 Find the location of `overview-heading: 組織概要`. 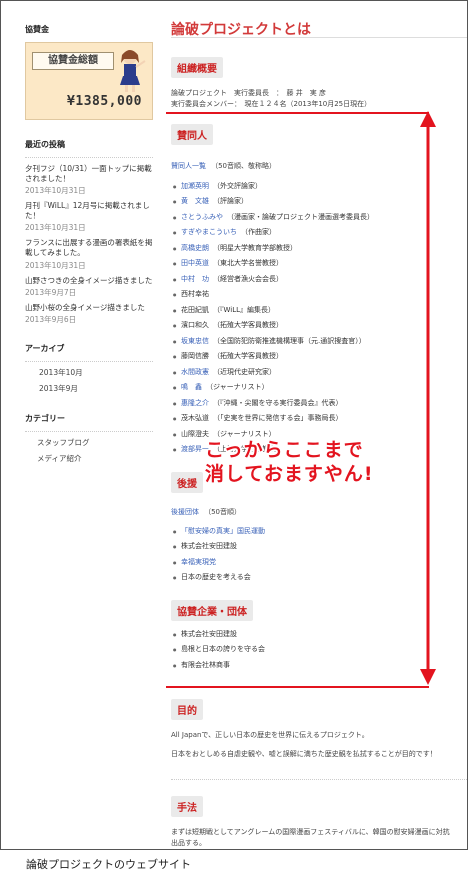

overview-heading: 組織概要 is located at coordinates (197, 67).